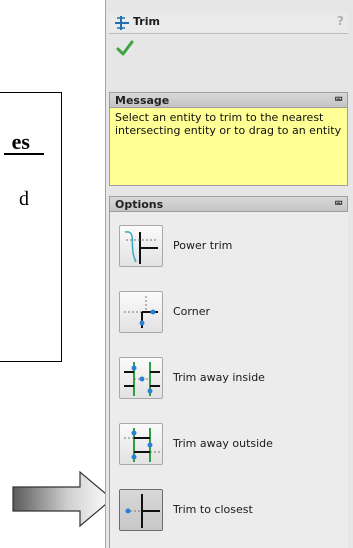 Image resolution: width=353 pixels, height=548 pixels. I want to click on corner-trim-icon, so click(141, 312).